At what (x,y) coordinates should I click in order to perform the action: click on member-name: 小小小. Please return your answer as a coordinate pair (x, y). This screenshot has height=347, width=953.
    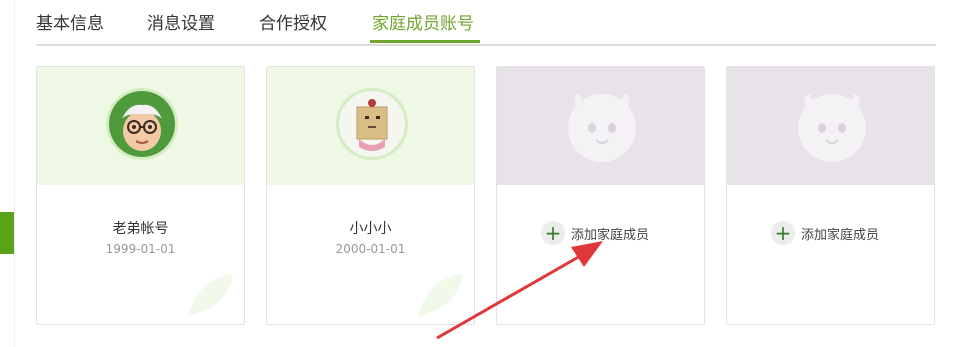
    Looking at the image, I should click on (370, 229).